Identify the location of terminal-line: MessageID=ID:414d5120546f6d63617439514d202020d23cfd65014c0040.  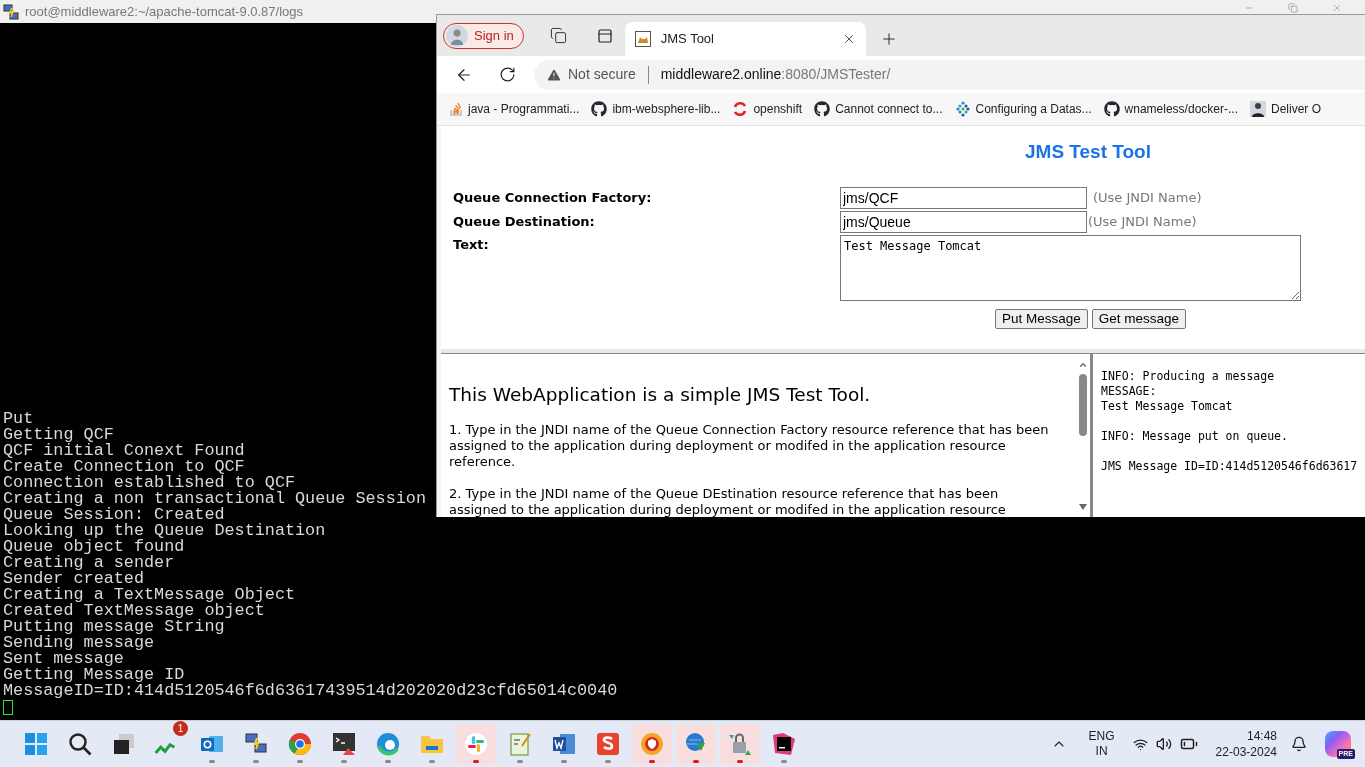
(310, 691).